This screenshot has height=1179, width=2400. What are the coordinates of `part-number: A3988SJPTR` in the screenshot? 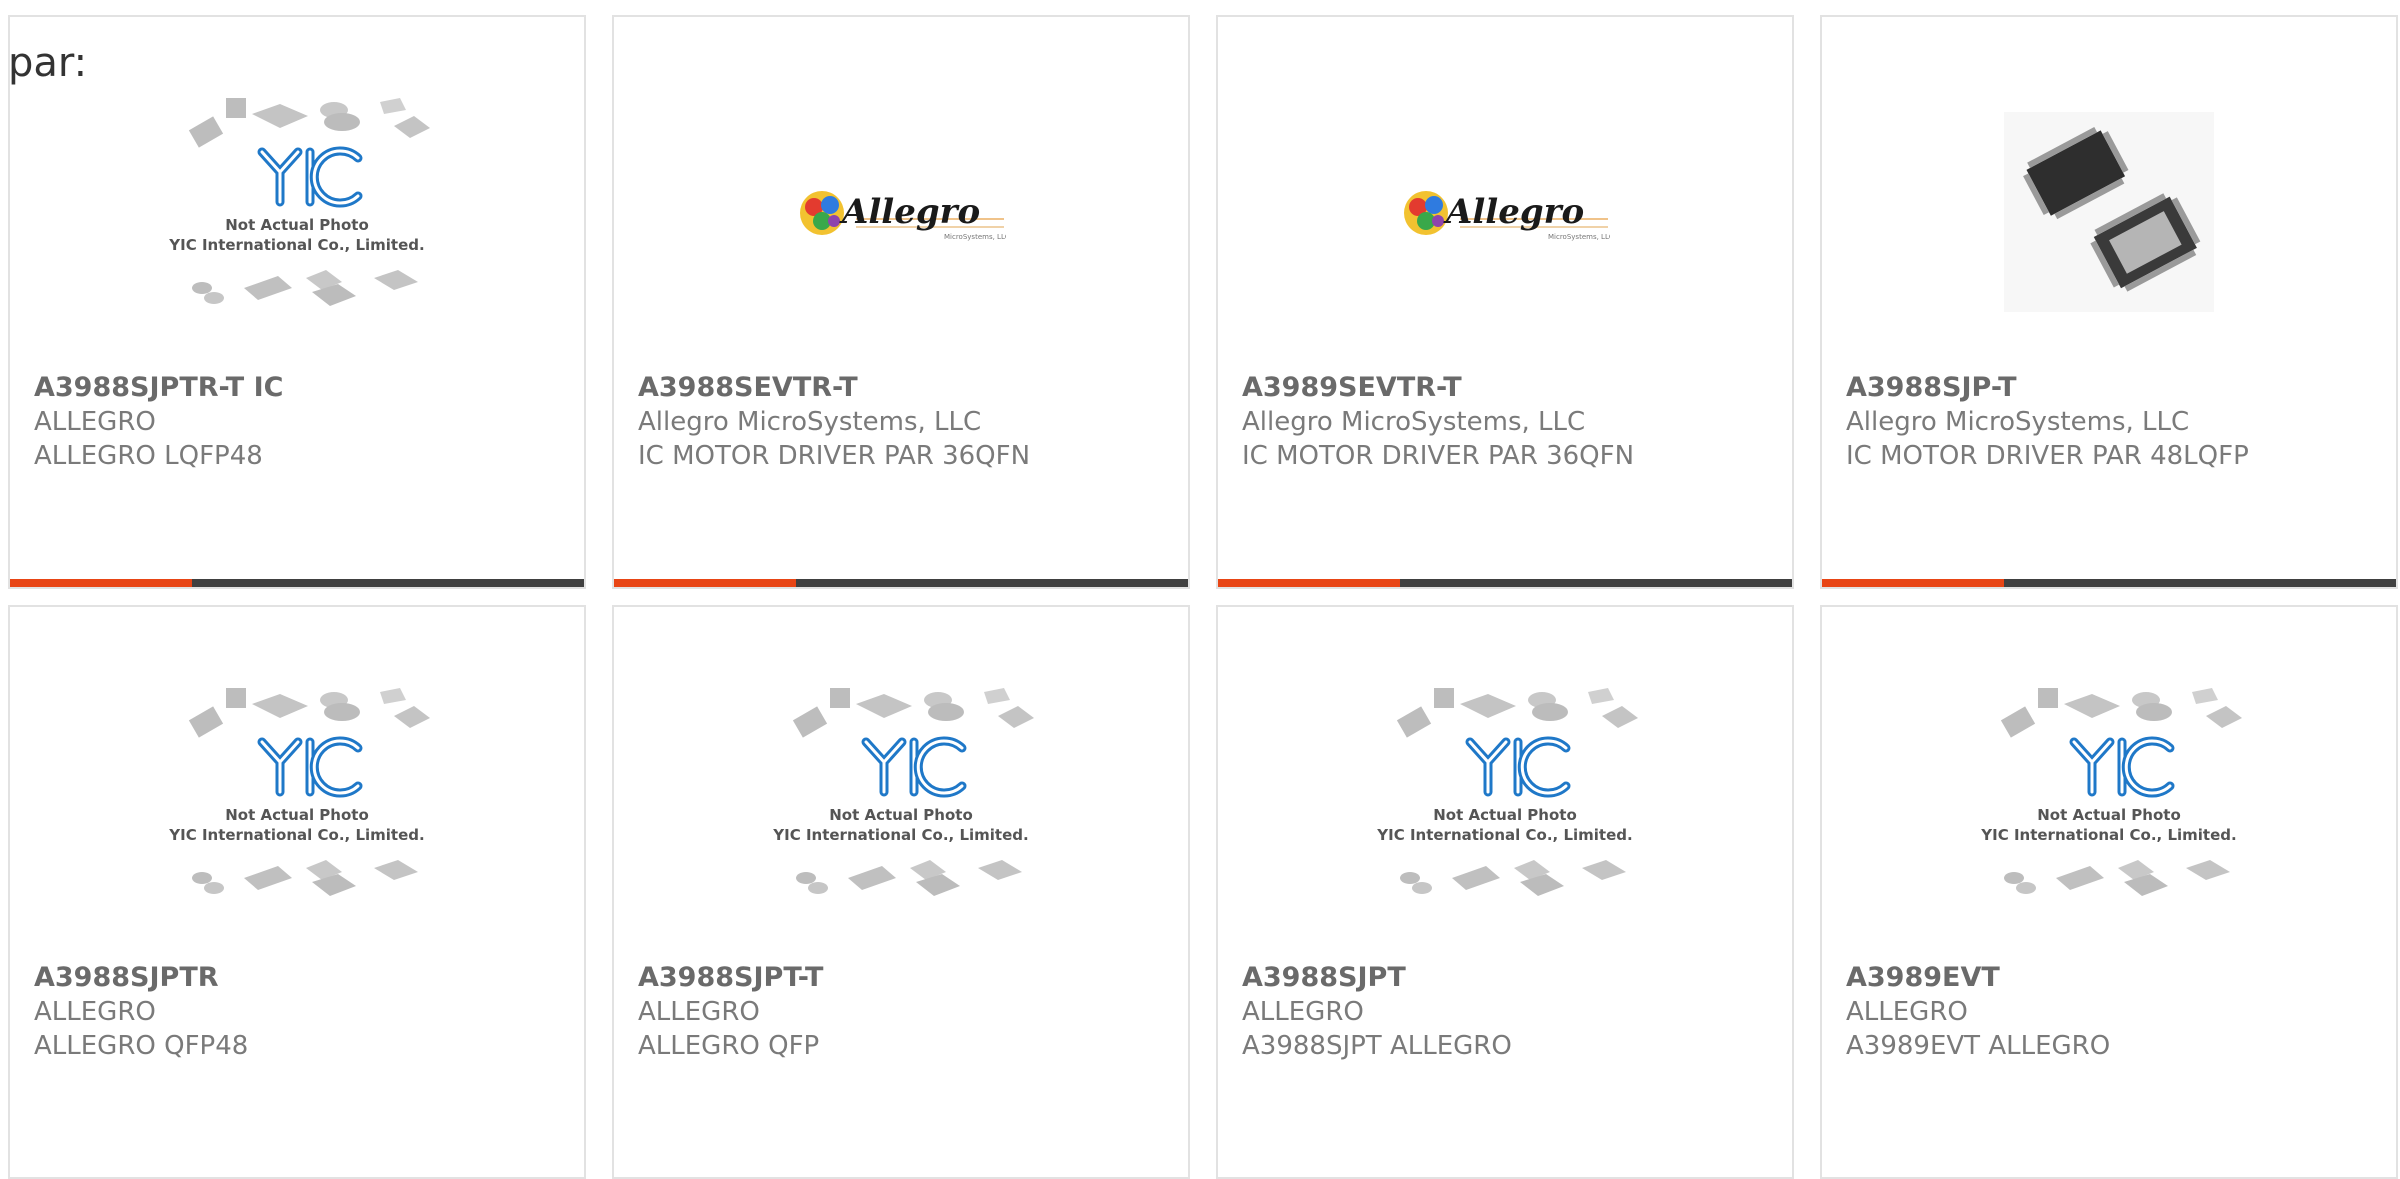 It's located at (304, 978).